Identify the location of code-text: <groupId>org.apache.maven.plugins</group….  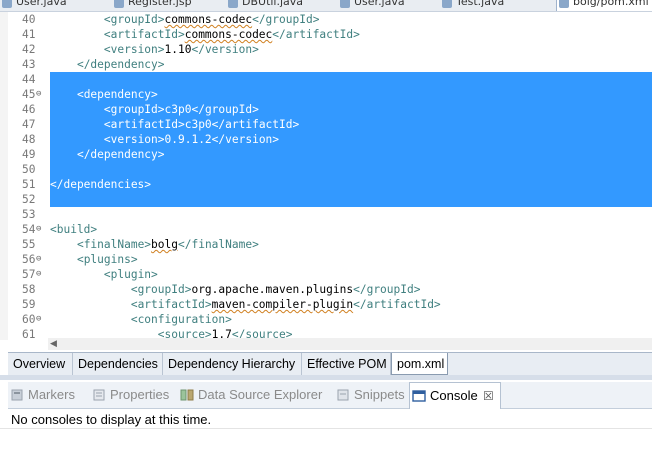
(351, 289).